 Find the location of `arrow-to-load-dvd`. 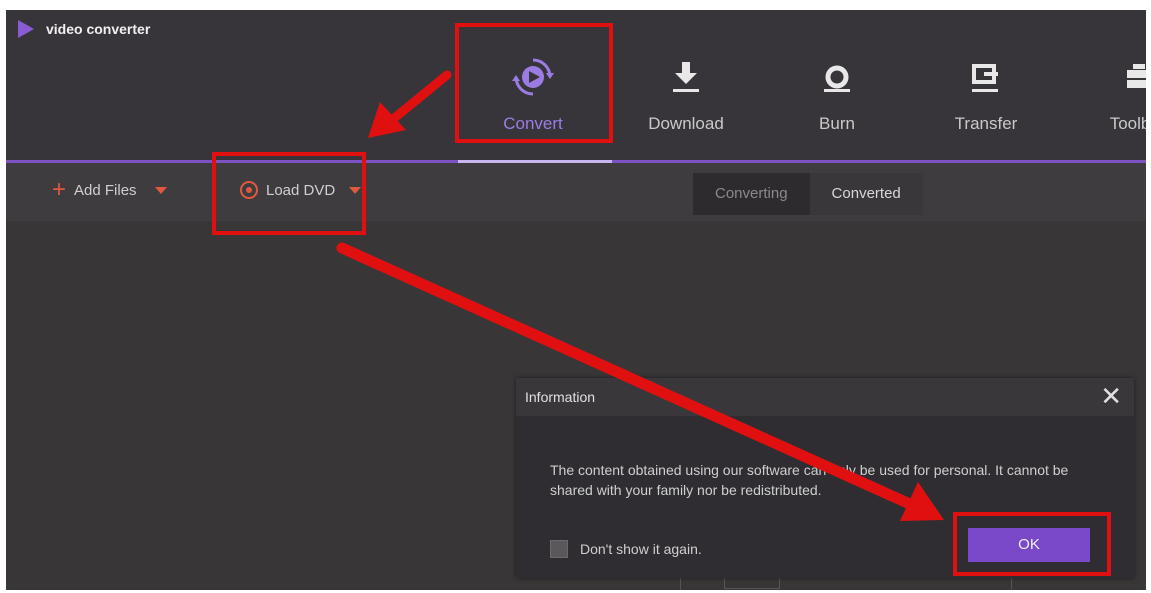

arrow-to-load-dvd is located at coordinates (419, 97).